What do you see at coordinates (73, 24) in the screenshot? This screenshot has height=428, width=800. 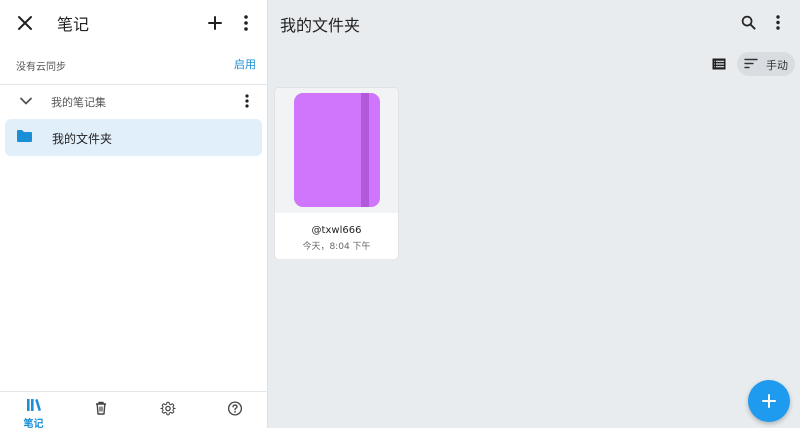 I see `sidebar-title: 笔记` at bounding box center [73, 24].